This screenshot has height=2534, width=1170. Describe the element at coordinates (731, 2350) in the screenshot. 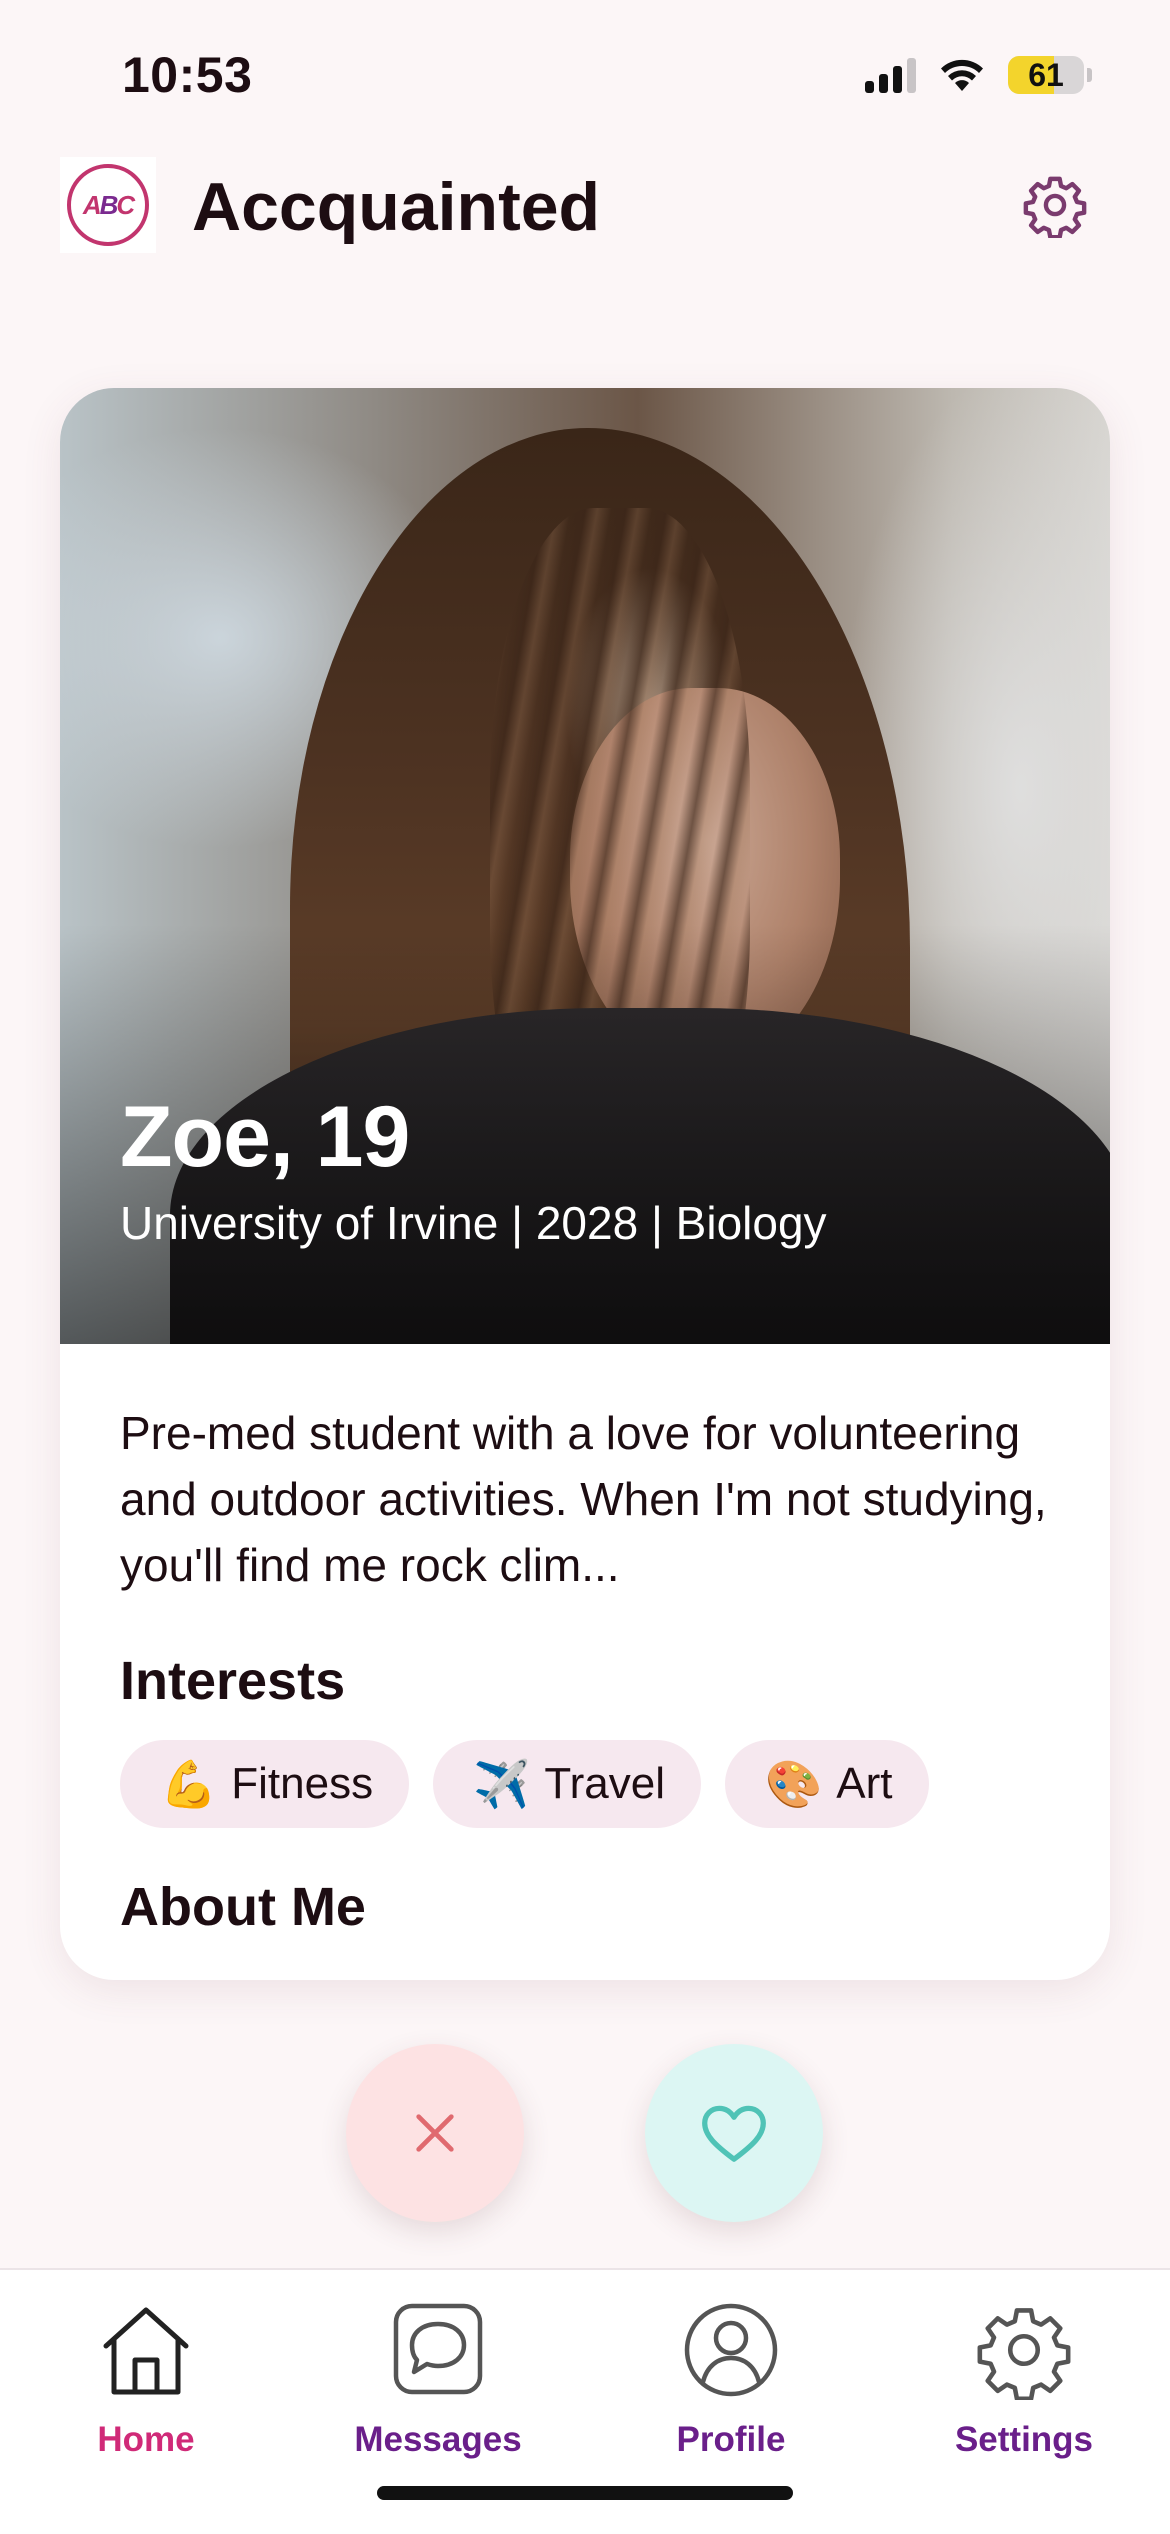

I see `person-icon` at that location.